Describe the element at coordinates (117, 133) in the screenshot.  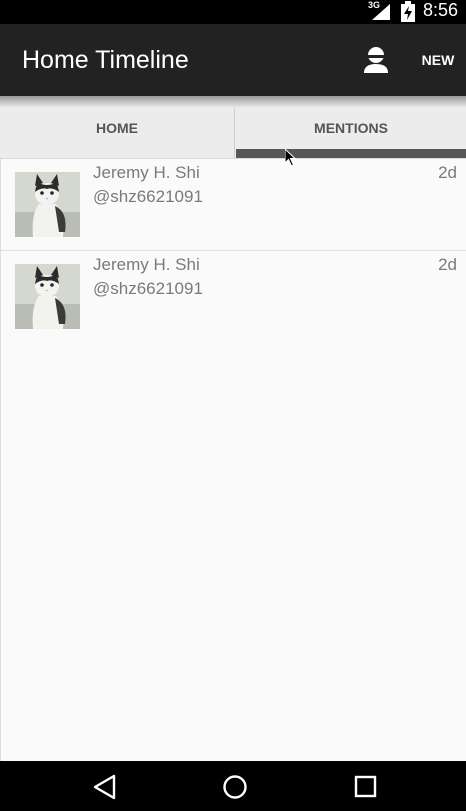
I see `tab-home: HOME` at that location.